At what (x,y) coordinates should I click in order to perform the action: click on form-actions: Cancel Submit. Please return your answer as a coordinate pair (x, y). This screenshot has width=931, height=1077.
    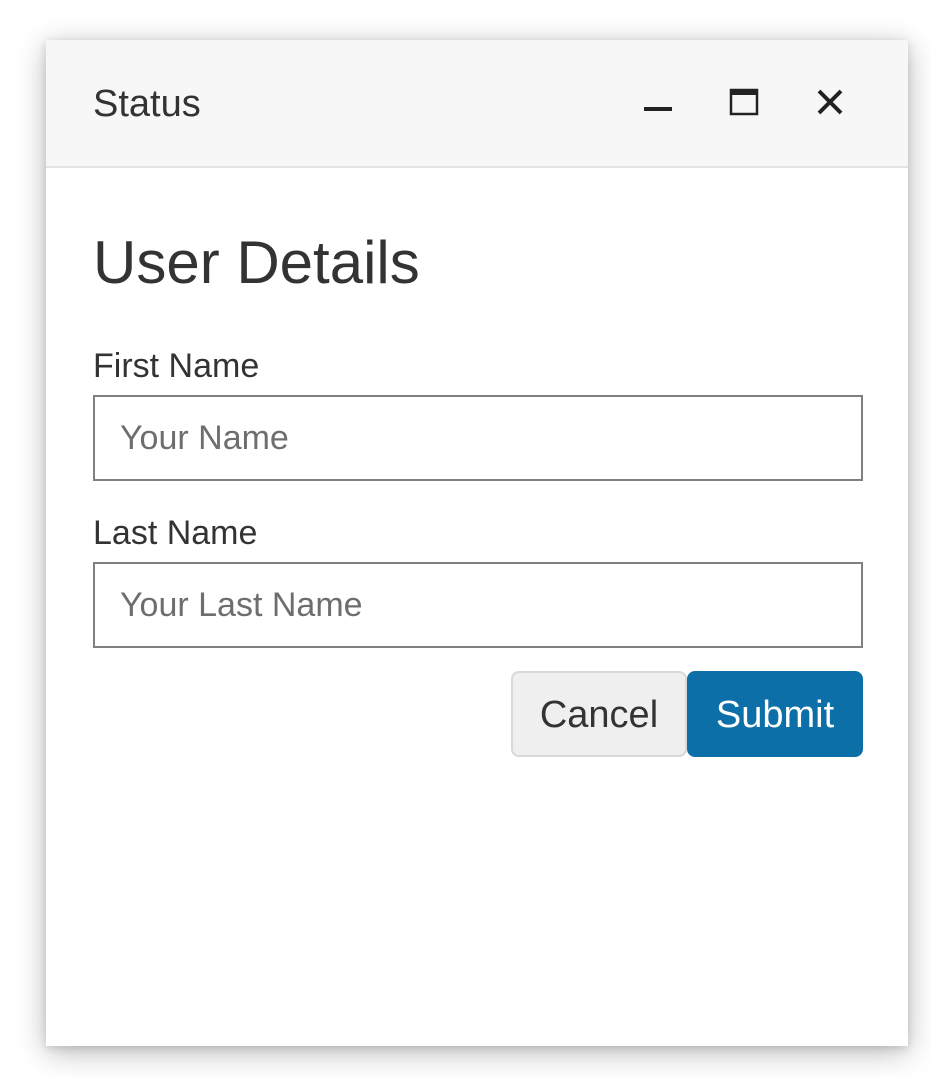
    Looking at the image, I should click on (687, 714).